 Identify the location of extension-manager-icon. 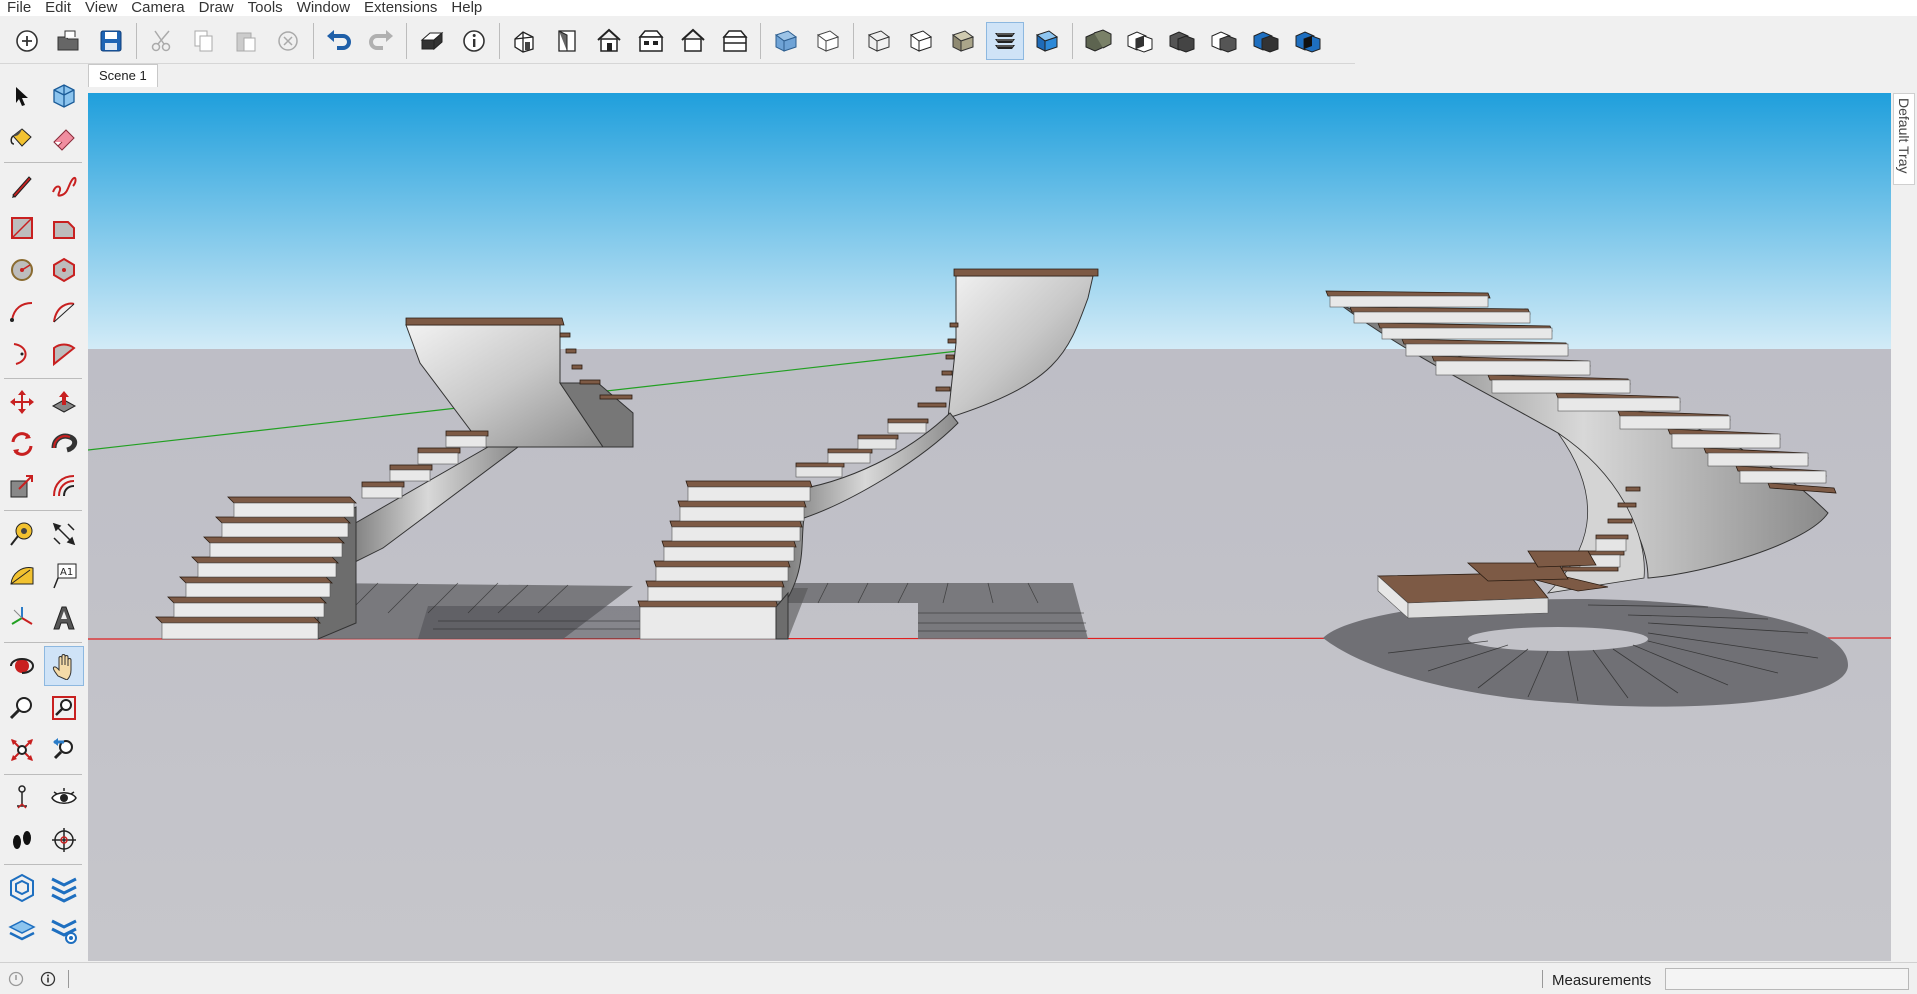
(64, 930).